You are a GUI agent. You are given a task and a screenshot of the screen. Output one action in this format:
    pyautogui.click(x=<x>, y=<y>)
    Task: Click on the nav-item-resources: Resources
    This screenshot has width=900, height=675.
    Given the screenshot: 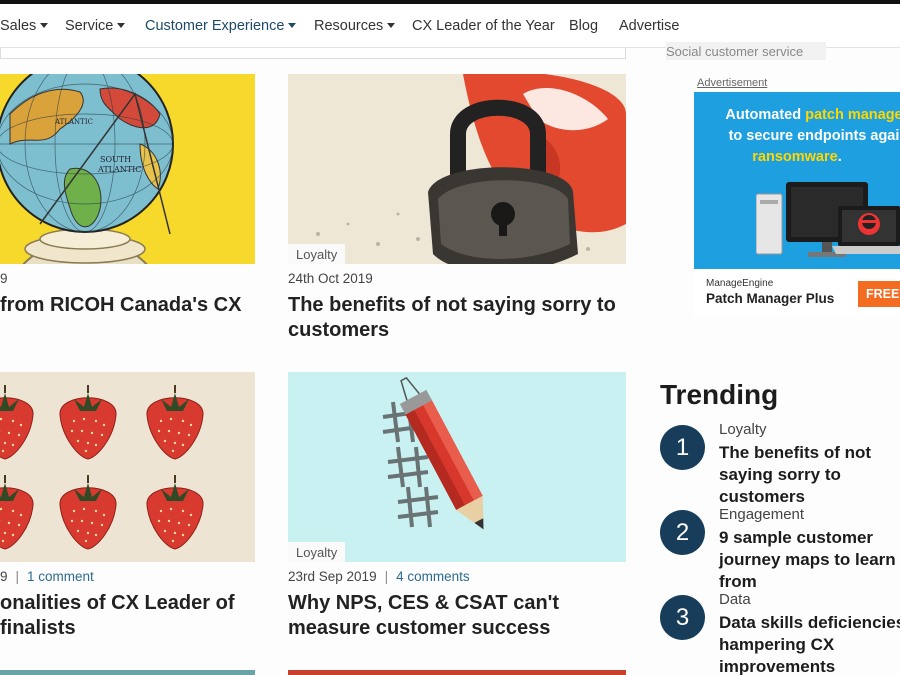 What is the action you would take?
    pyautogui.click(x=355, y=26)
    